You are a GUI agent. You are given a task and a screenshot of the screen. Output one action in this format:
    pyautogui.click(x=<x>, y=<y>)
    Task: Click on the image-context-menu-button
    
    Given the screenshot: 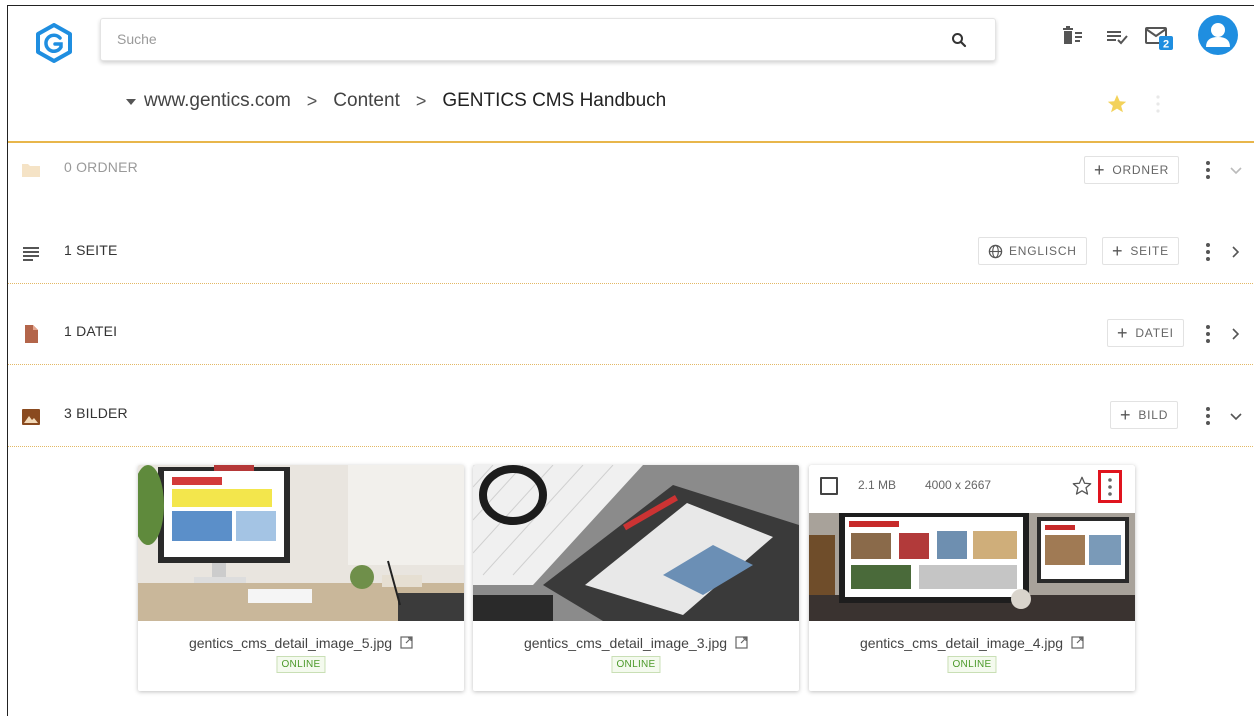 What is the action you would take?
    pyautogui.click(x=1110, y=486)
    